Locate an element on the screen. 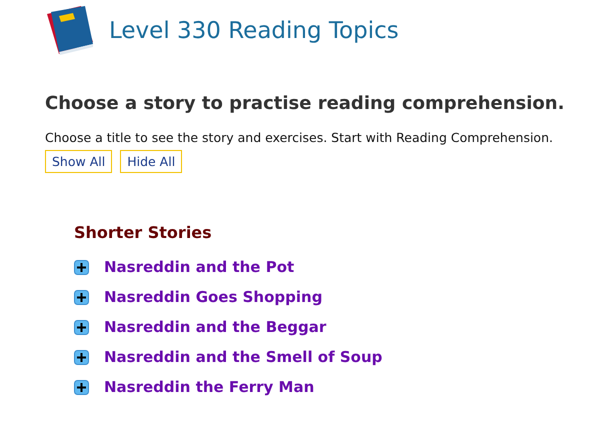  hide-all-button: Hide All is located at coordinates (151, 161).